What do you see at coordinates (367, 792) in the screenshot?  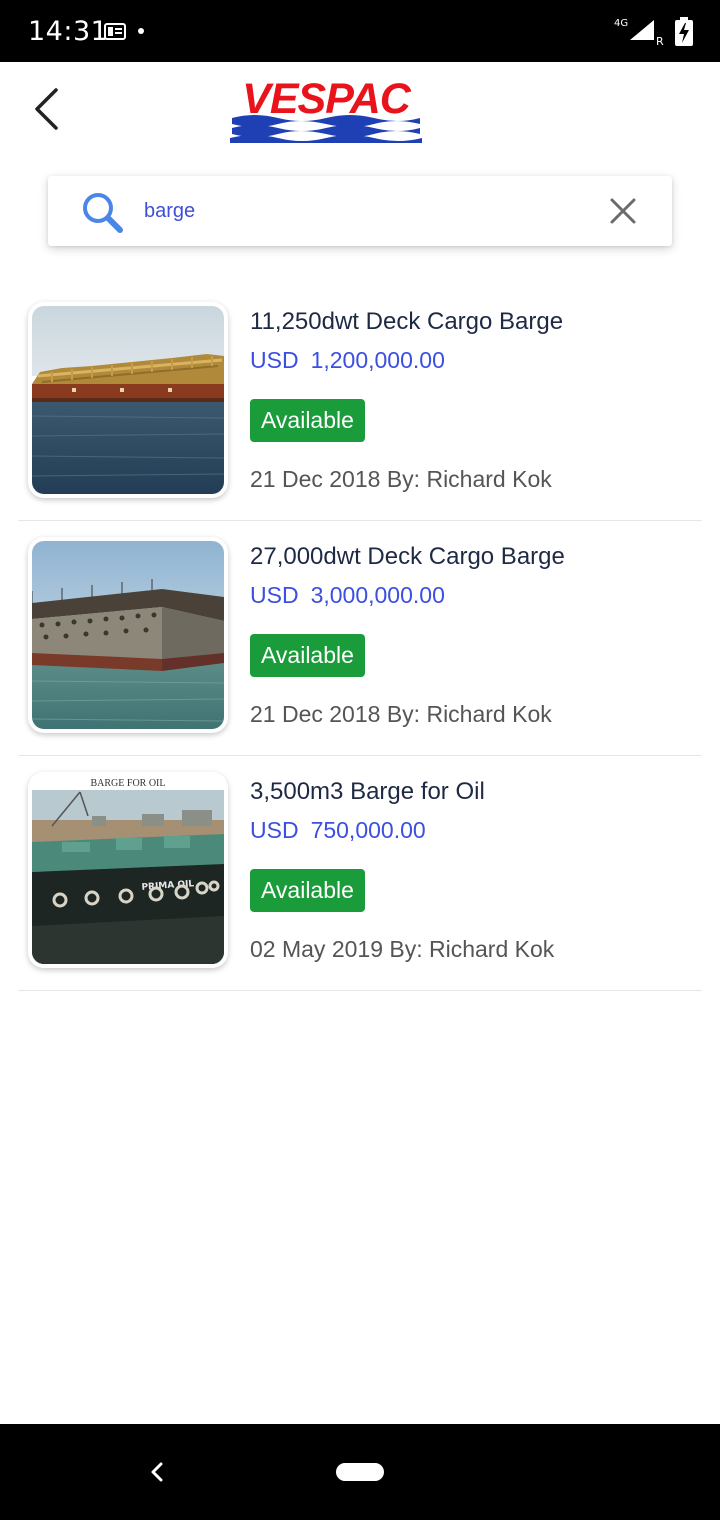 I see `listing-title: 3,500m3 Barge for Oil` at bounding box center [367, 792].